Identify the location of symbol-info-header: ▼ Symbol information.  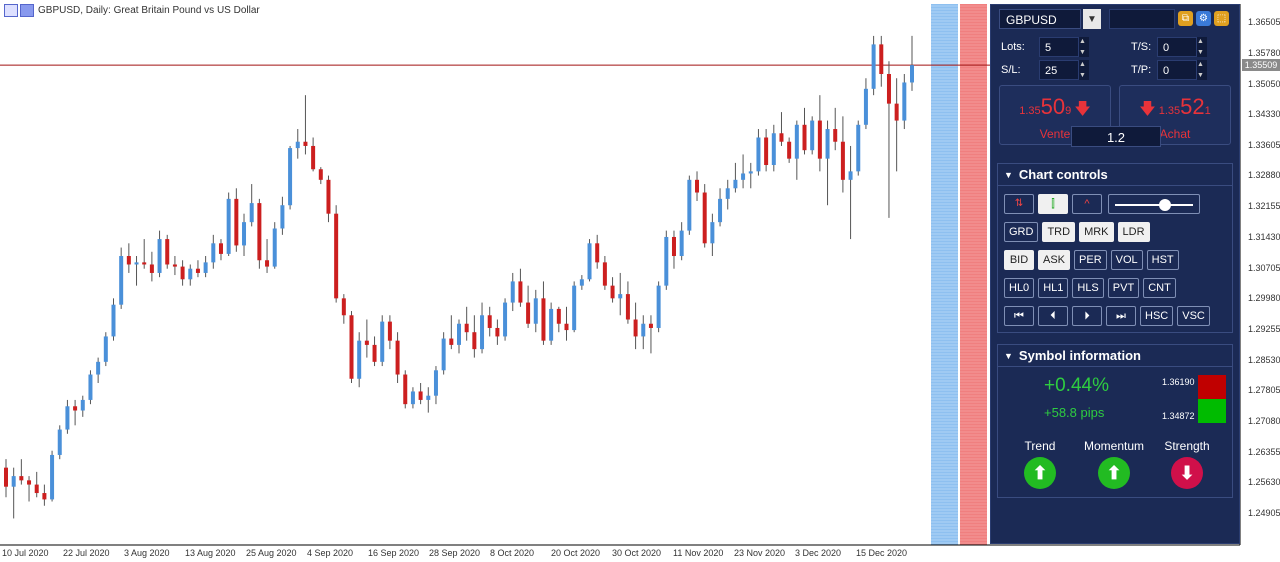
(1115, 356).